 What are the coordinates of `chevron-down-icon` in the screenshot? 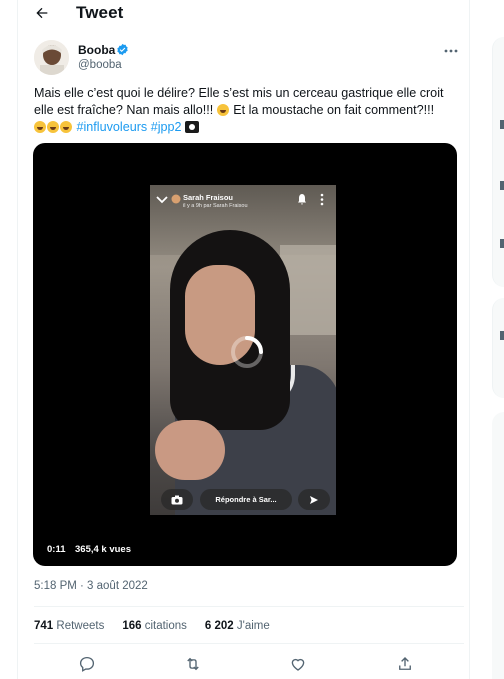 It's located at (162, 200).